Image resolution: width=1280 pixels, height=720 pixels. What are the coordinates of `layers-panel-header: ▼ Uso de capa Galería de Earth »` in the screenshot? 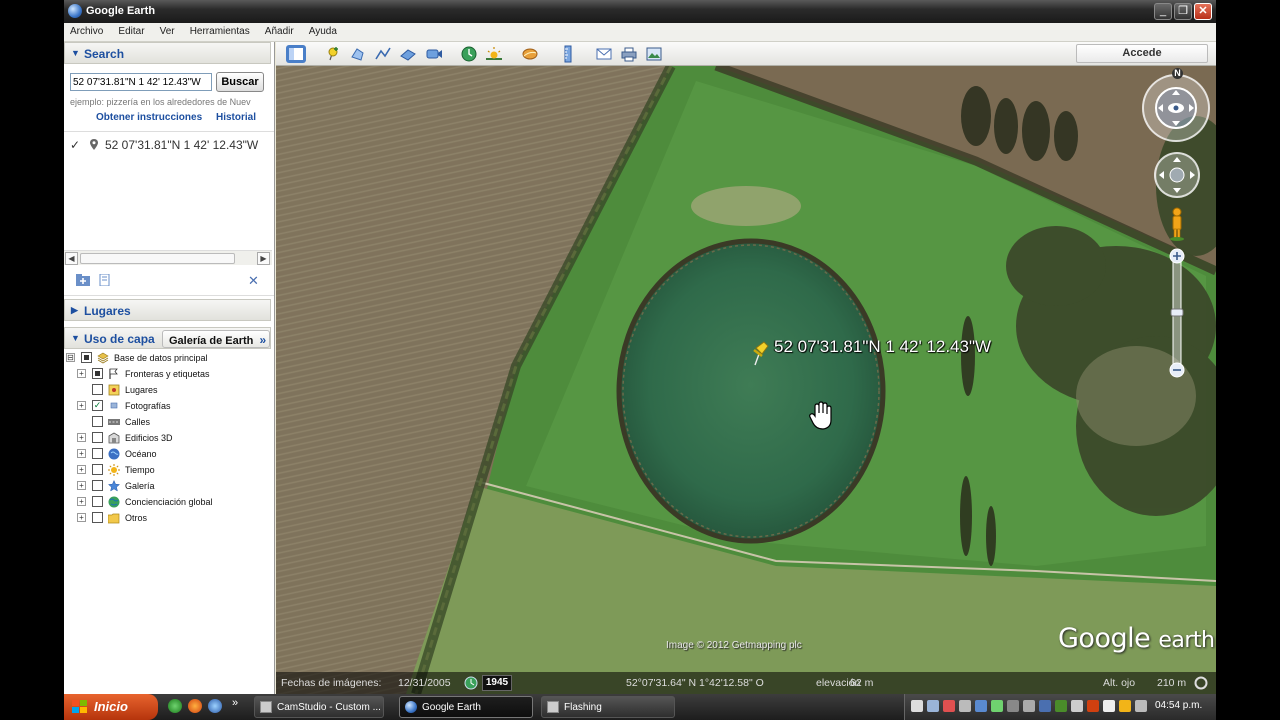 It's located at (167, 338).